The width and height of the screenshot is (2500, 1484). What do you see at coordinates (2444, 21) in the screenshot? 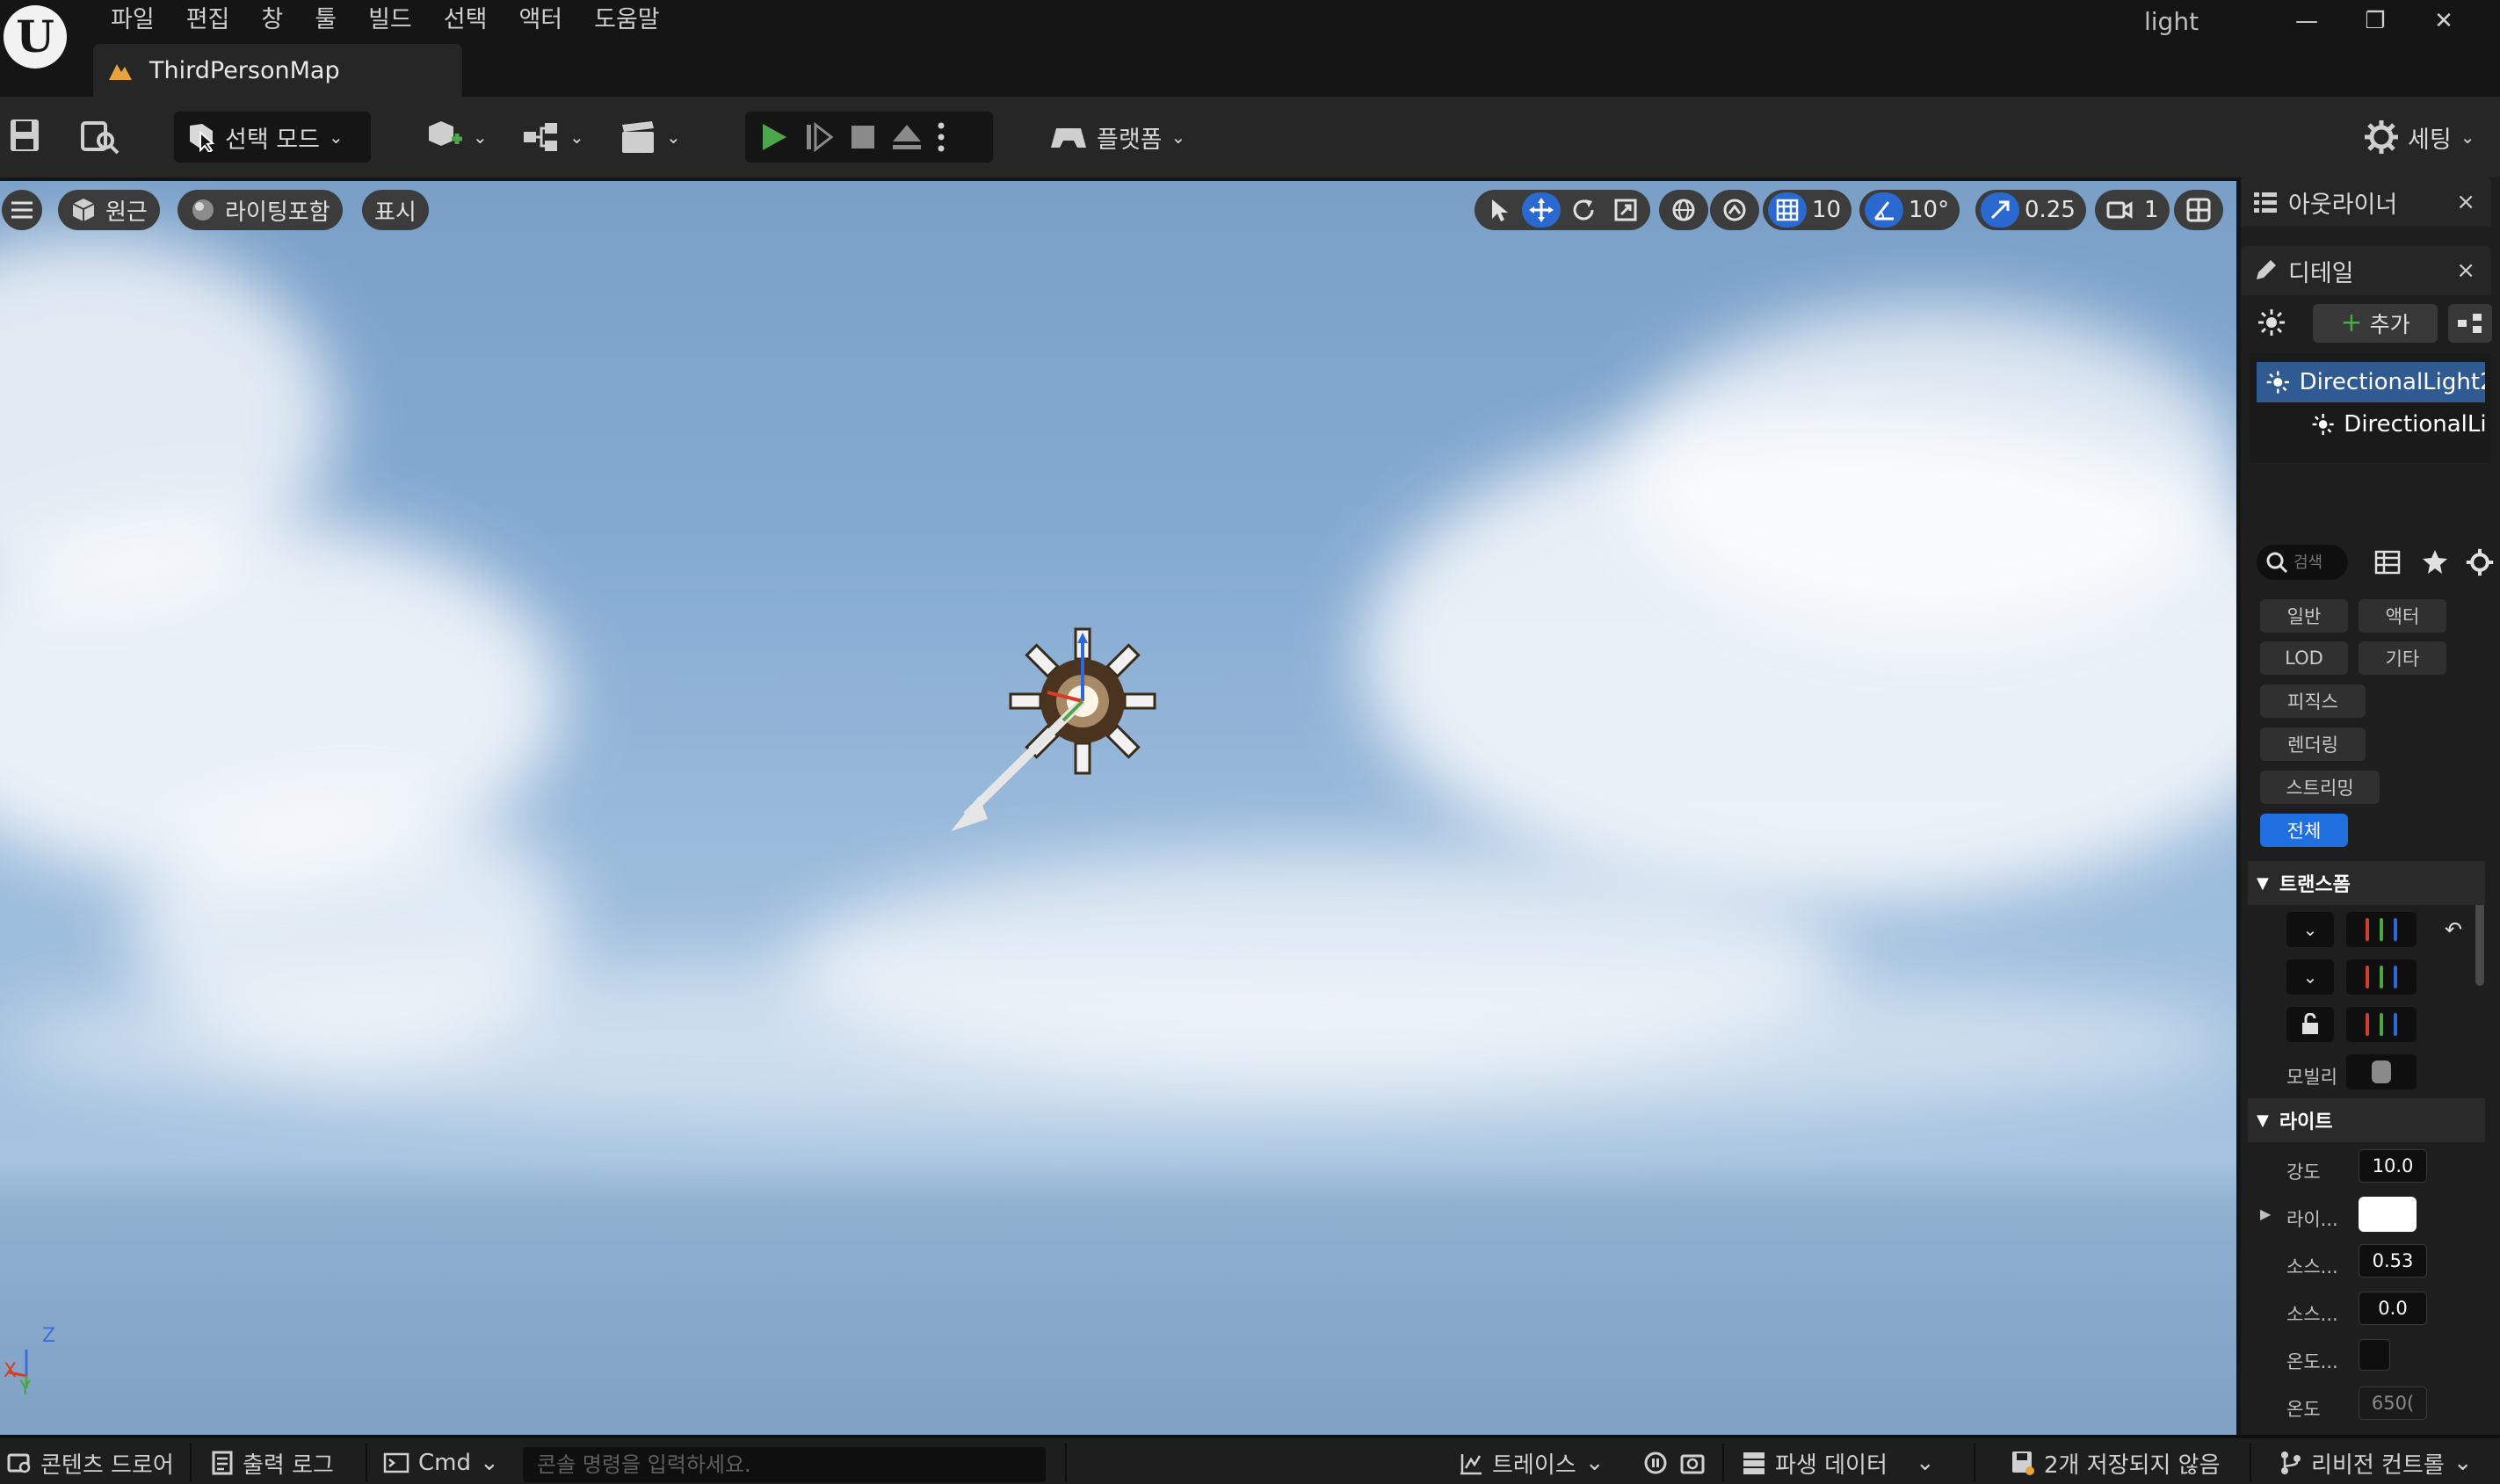
I see `close-window-button: ✕` at bounding box center [2444, 21].